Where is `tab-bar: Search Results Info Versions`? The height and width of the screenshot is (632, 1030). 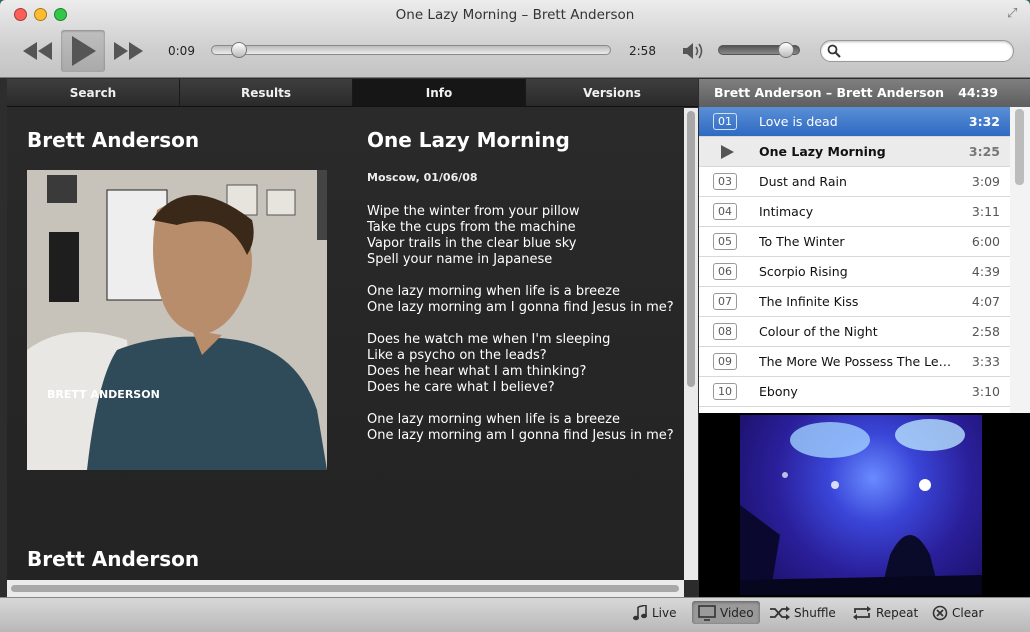
tab-bar: Search Results Info Versions is located at coordinates (352, 93).